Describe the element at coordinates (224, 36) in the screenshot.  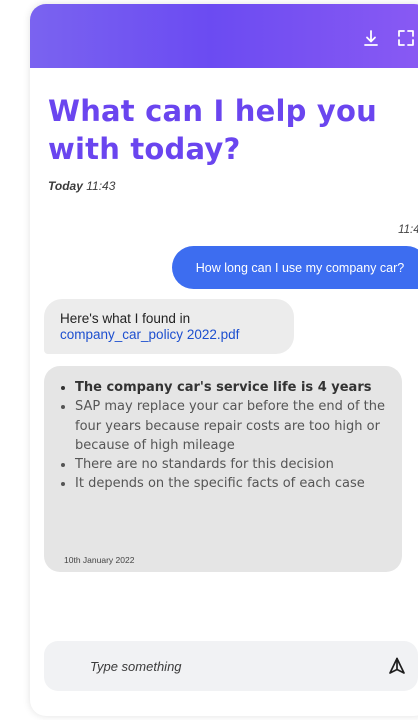
I see `chat-header` at that location.